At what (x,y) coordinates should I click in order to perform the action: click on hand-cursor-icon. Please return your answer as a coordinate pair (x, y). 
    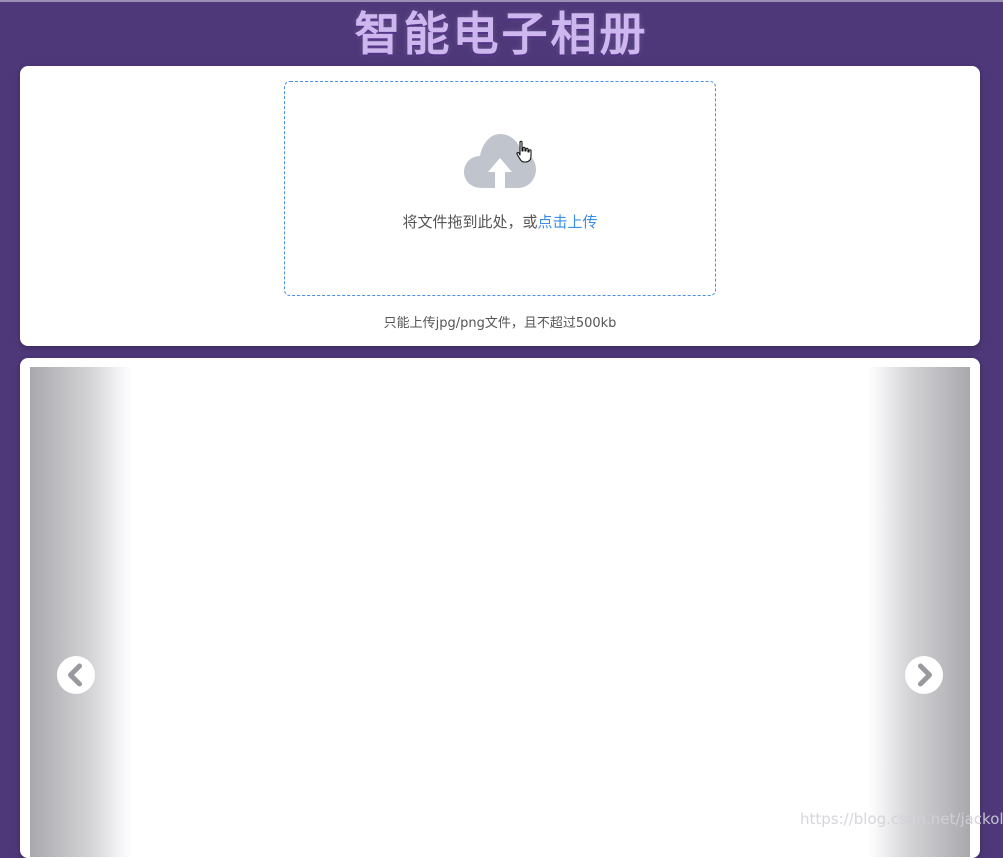
    Looking at the image, I should click on (524, 151).